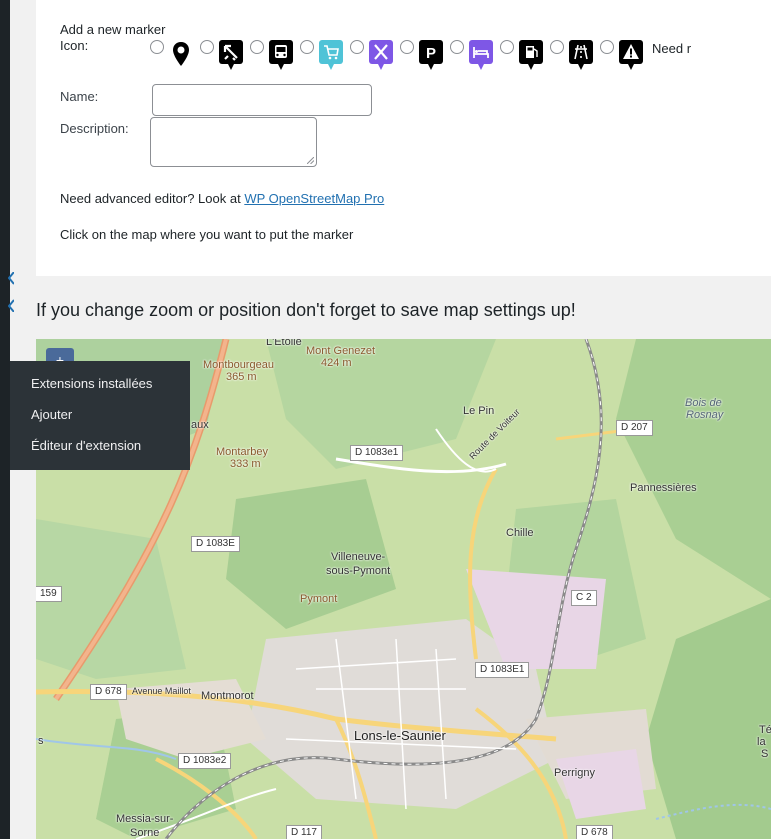  What do you see at coordinates (314, 198) in the screenshot?
I see `wp-openstreetmap-pro-link: WP OpenStreetMap Pro` at bounding box center [314, 198].